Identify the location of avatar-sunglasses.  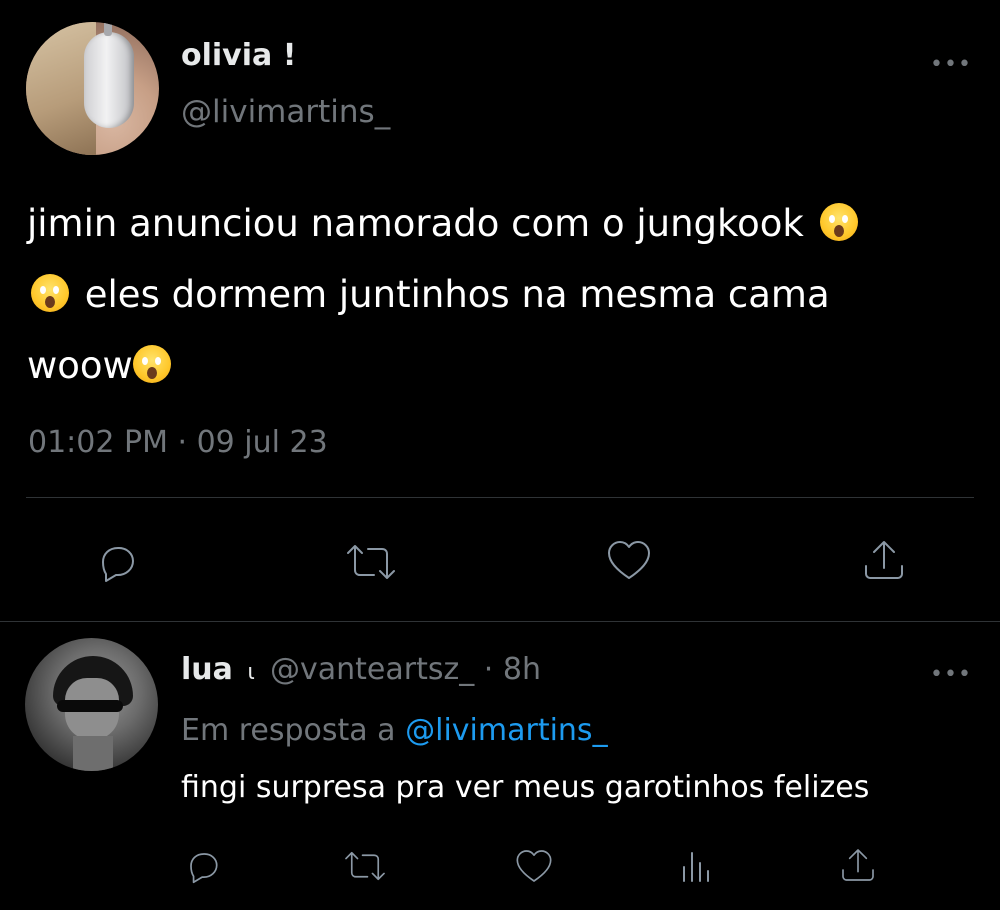
(90, 706).